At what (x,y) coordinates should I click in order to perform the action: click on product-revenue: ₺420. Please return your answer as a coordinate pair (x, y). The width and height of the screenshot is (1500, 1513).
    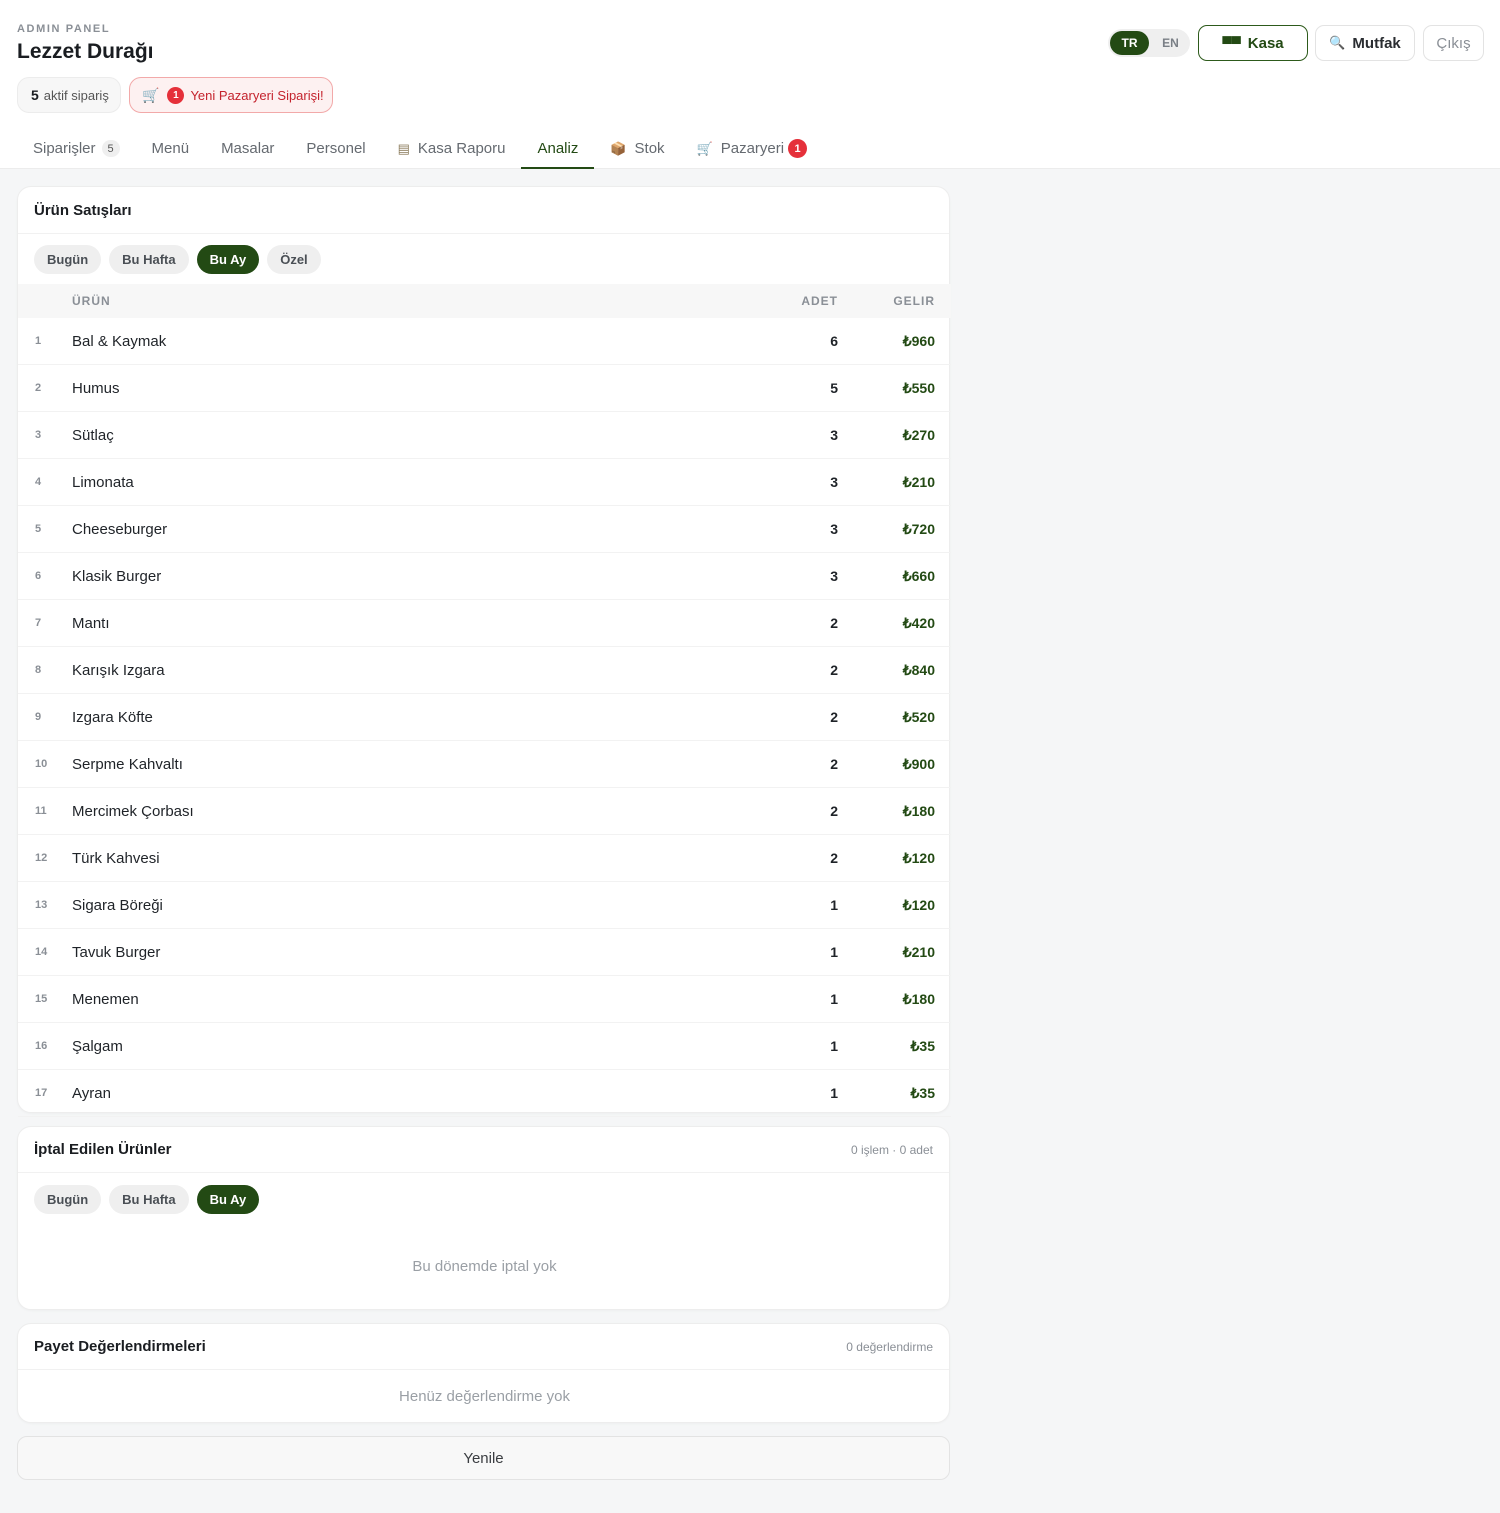
    Looking at the image, I should click on (918, 623).